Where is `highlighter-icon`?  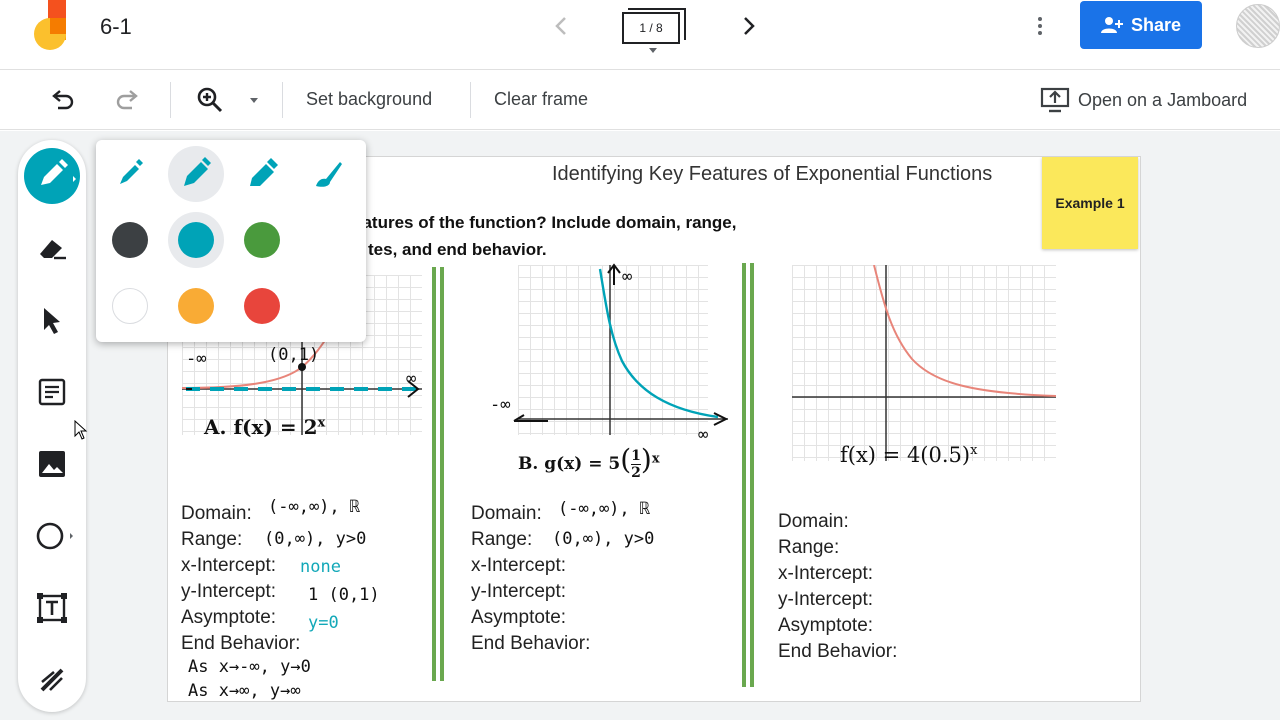 highlighter-icon is located at coordinates (264, 172).